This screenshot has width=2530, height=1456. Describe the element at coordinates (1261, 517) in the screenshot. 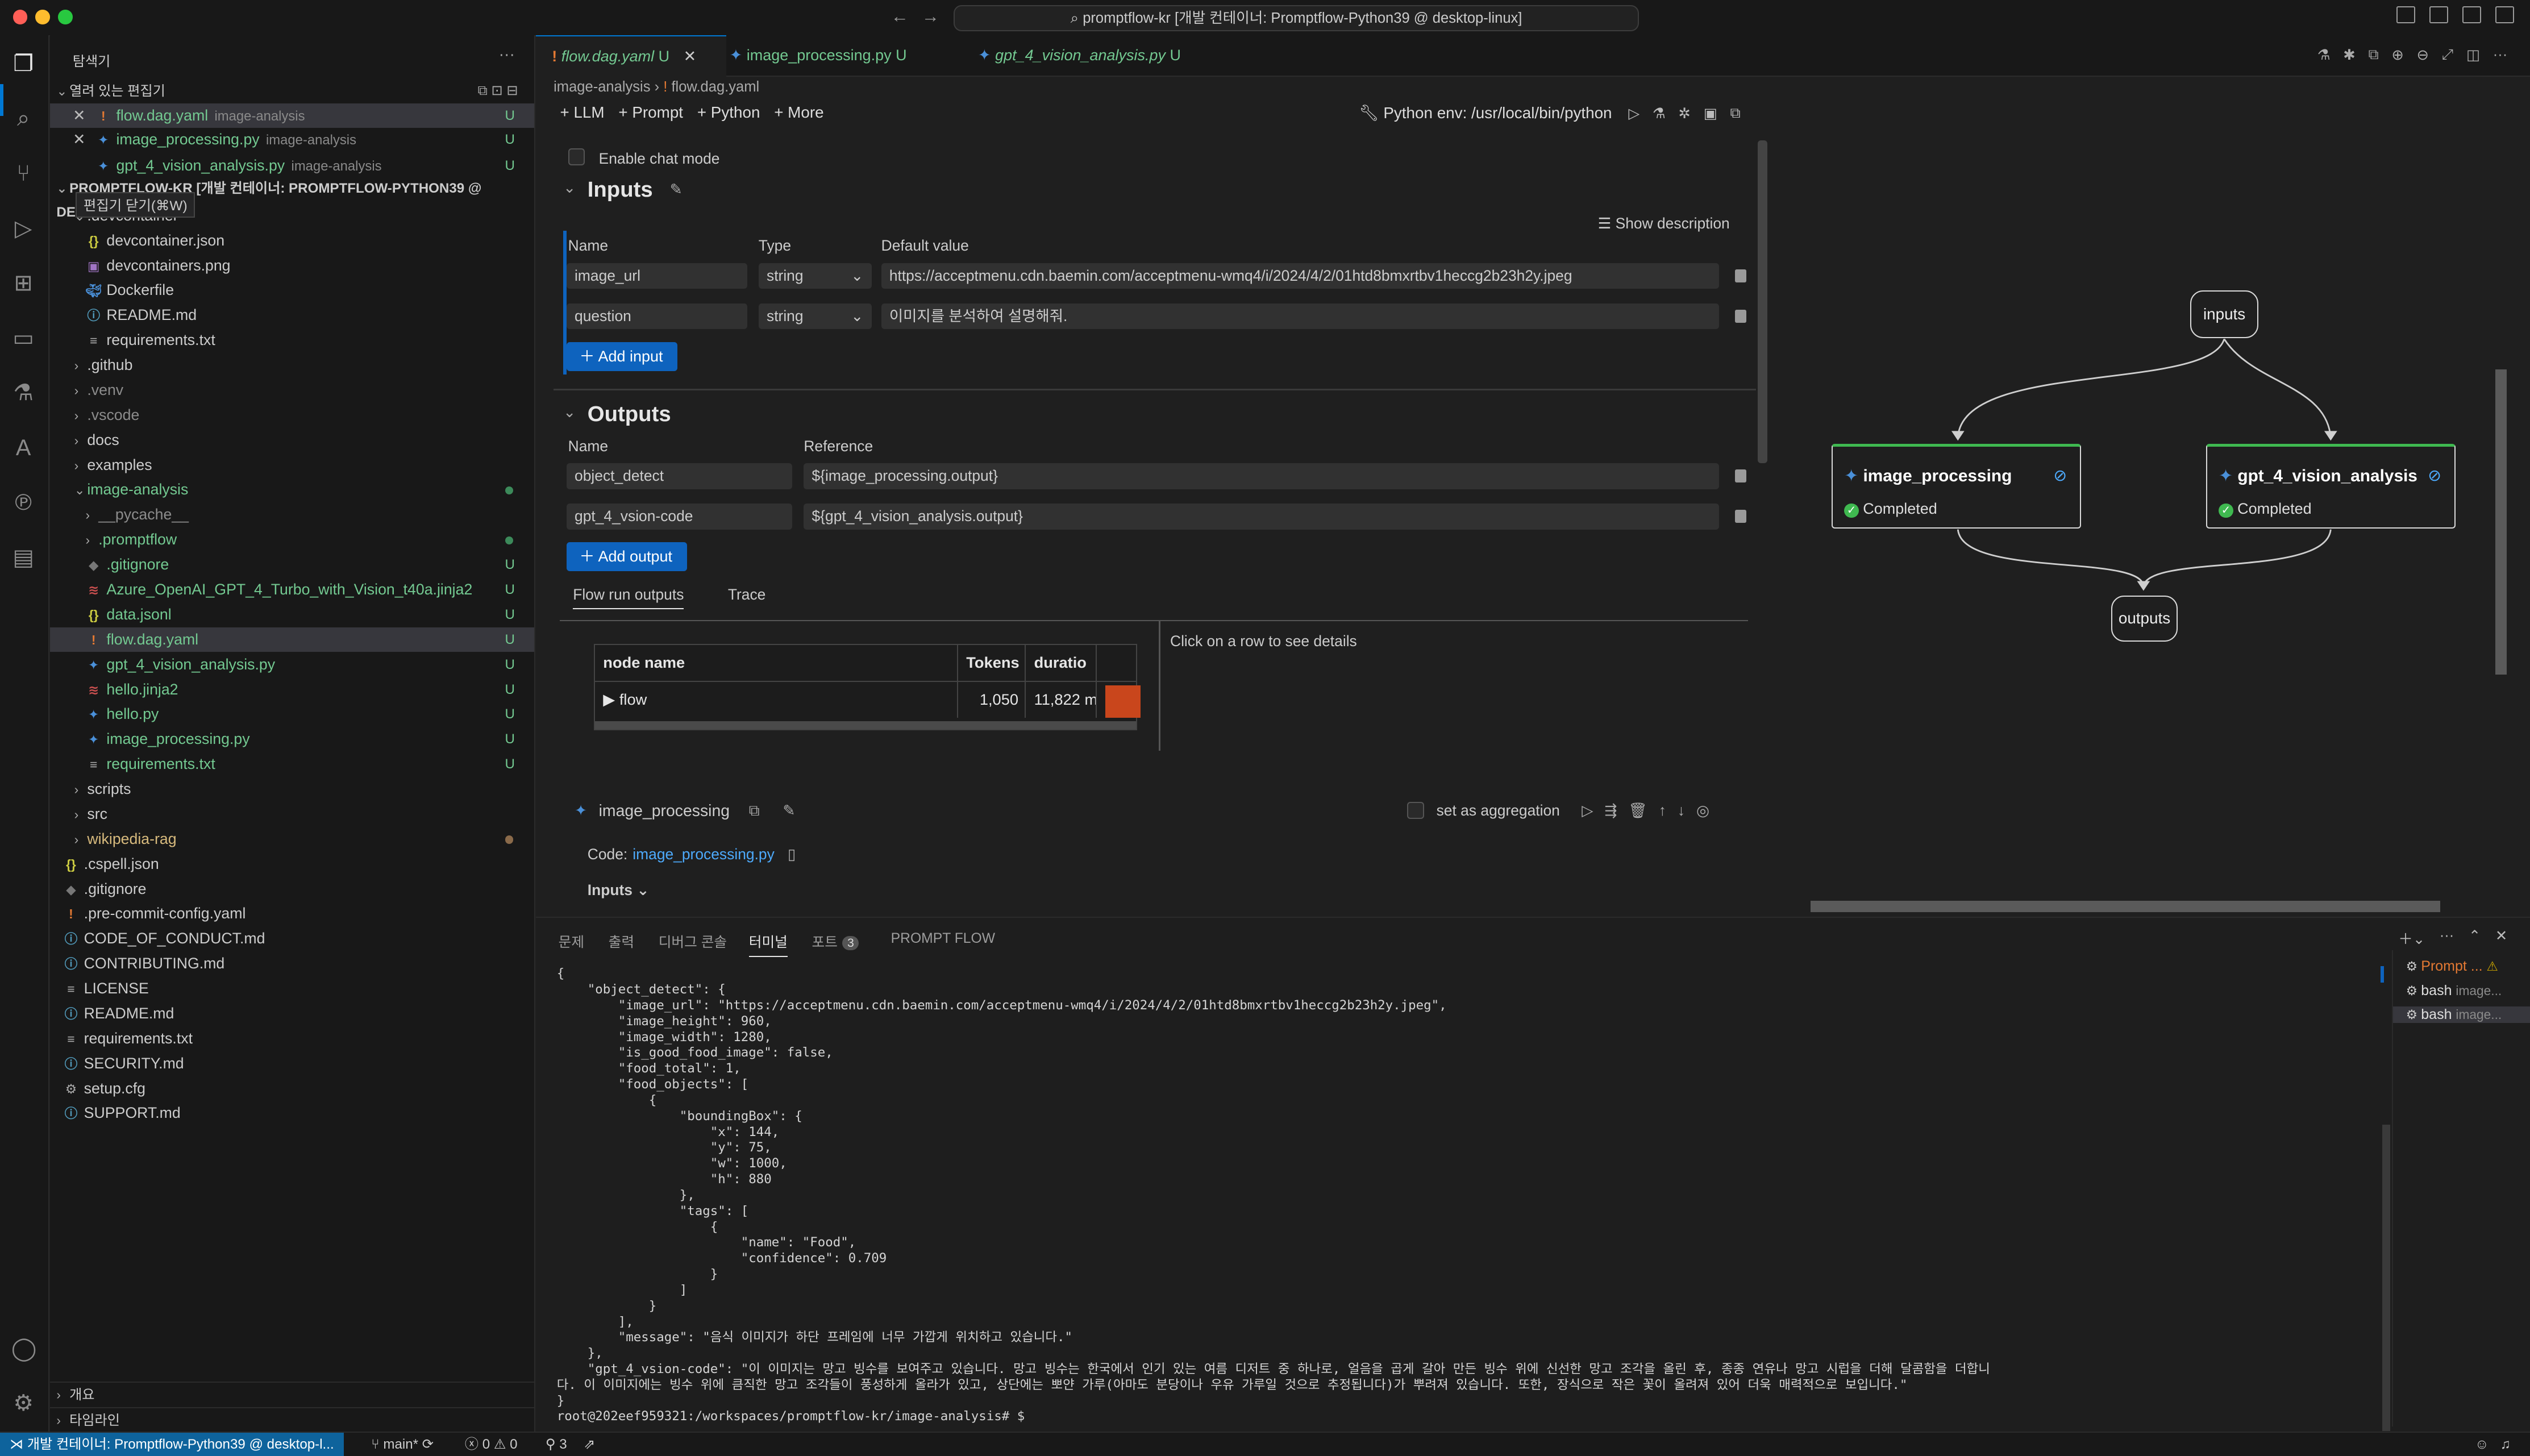

I see `output-reference-field: ${gpt_4_vision_analysis.output}` at that location.